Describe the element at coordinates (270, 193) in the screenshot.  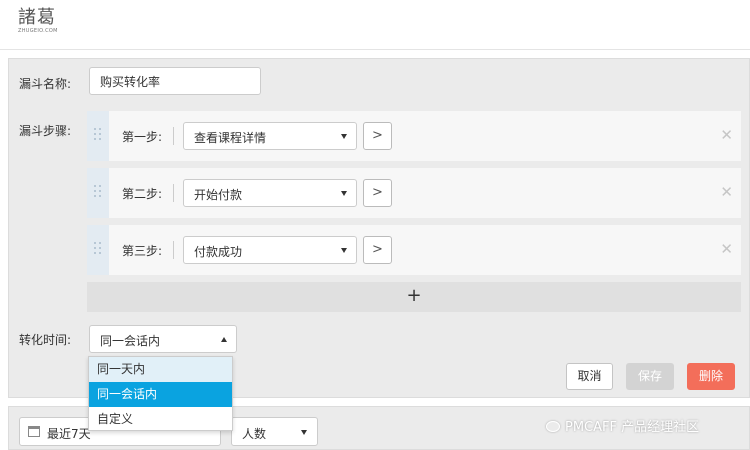
I see `step-event-select: 开始付款` at that location.